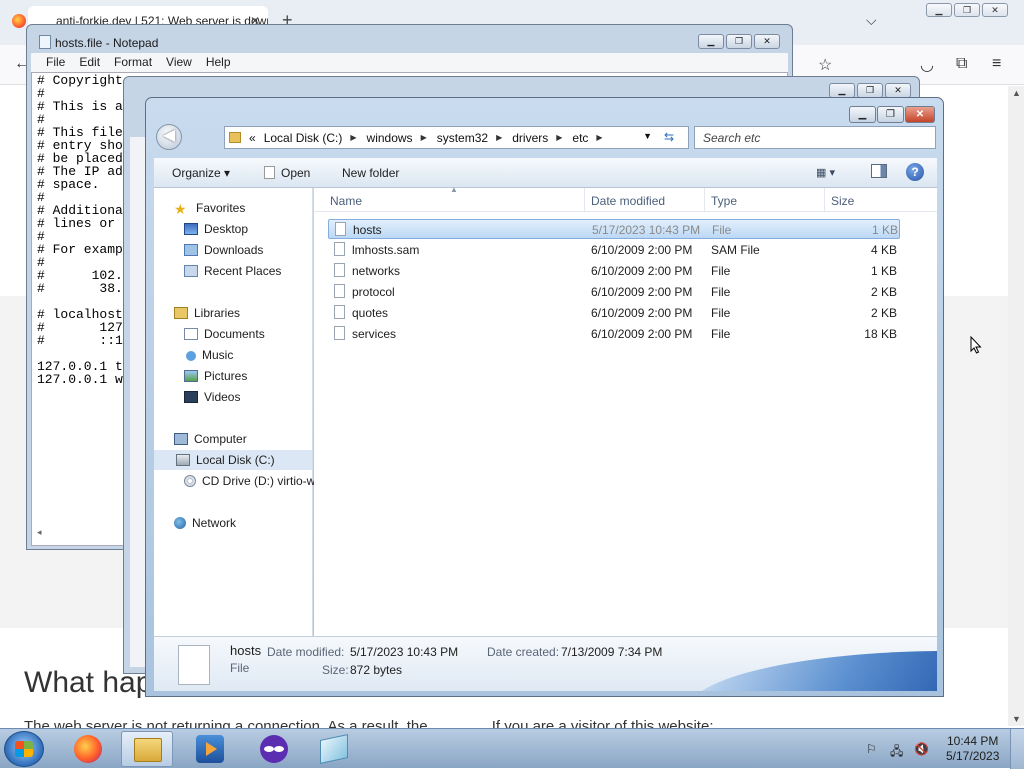 The image size is (1024, 769). I want to click on tab-list-chevron-icon: ⌵, so click(871, 20).